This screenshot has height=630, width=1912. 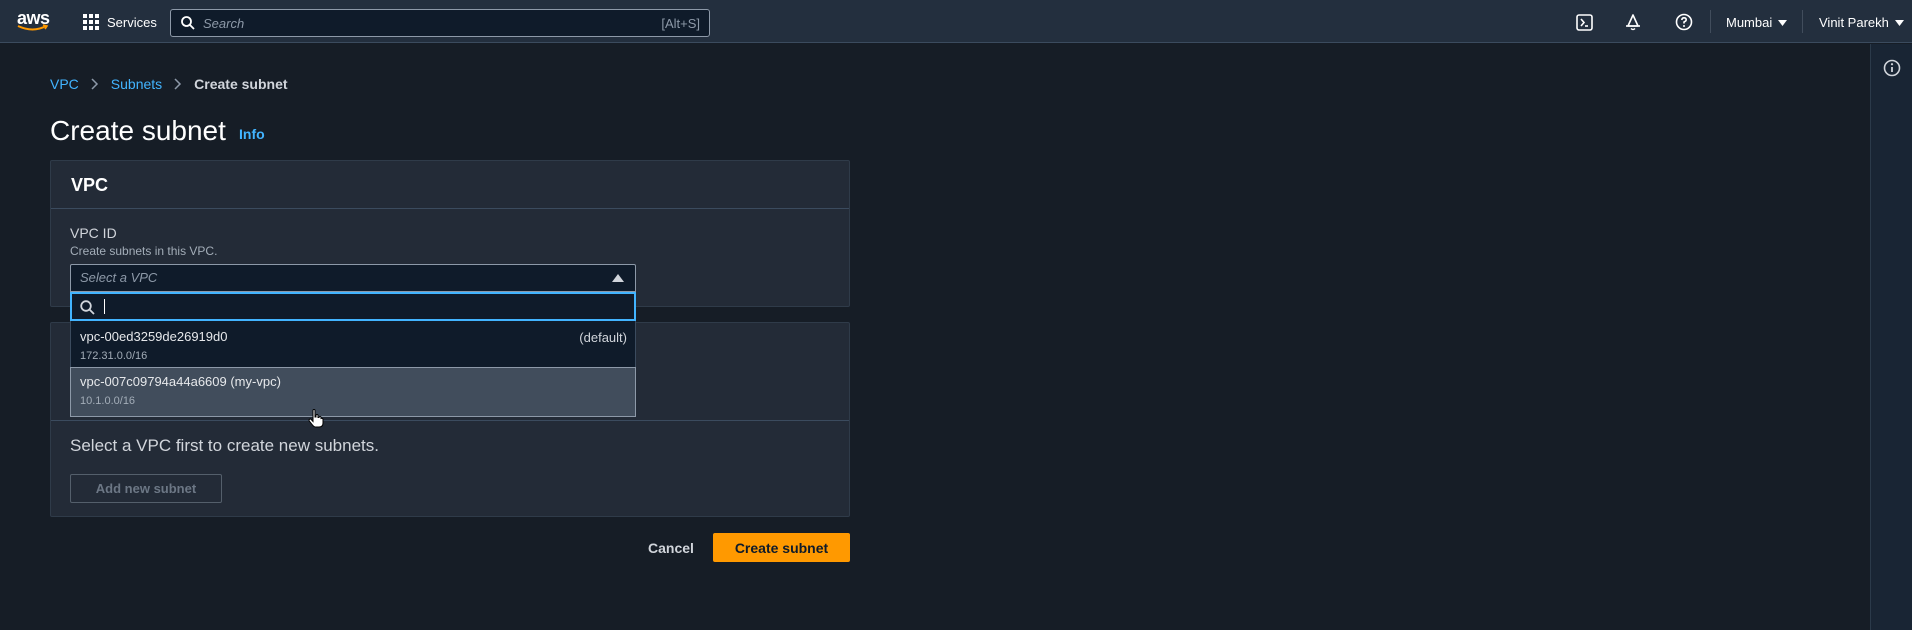 I want to click on cancel-button: Cancel, so click(x=671, y=548).